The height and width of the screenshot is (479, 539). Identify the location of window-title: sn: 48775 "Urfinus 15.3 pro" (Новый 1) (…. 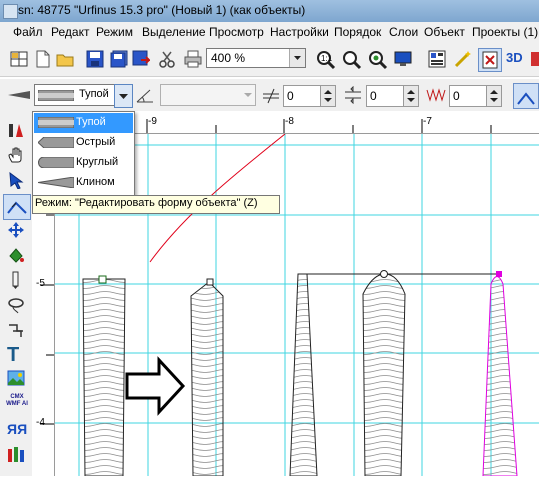
(162, 10).